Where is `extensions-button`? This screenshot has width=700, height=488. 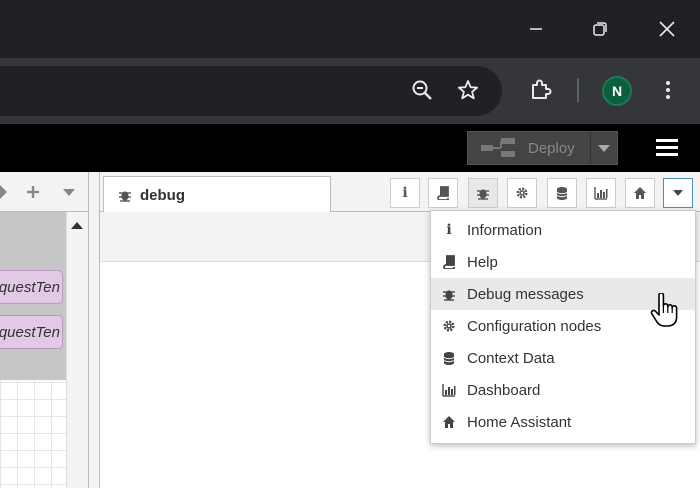
extensions-button is located at coordinates (540, 90).